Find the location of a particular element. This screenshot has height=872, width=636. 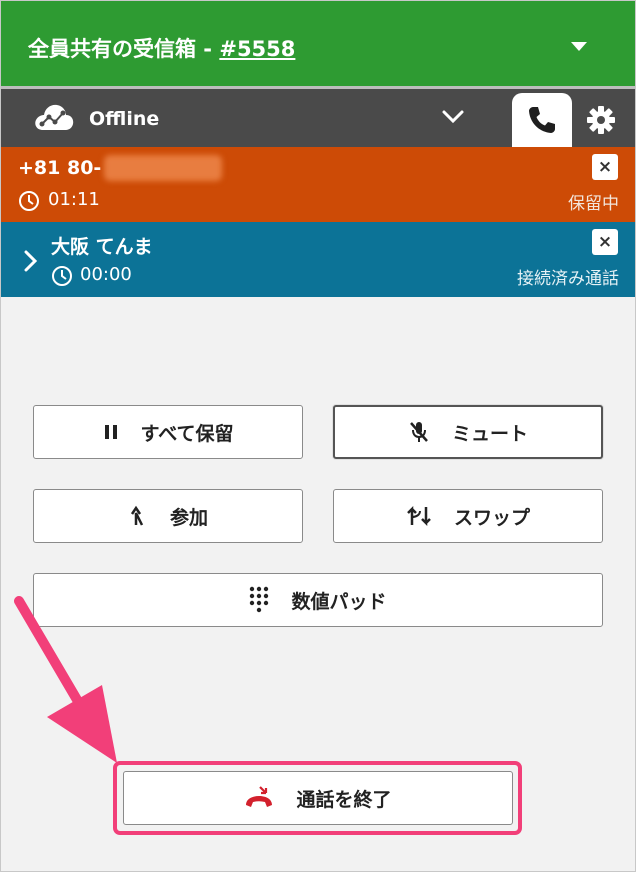

swap-label: スワップ is located at coordinates (491, 517).